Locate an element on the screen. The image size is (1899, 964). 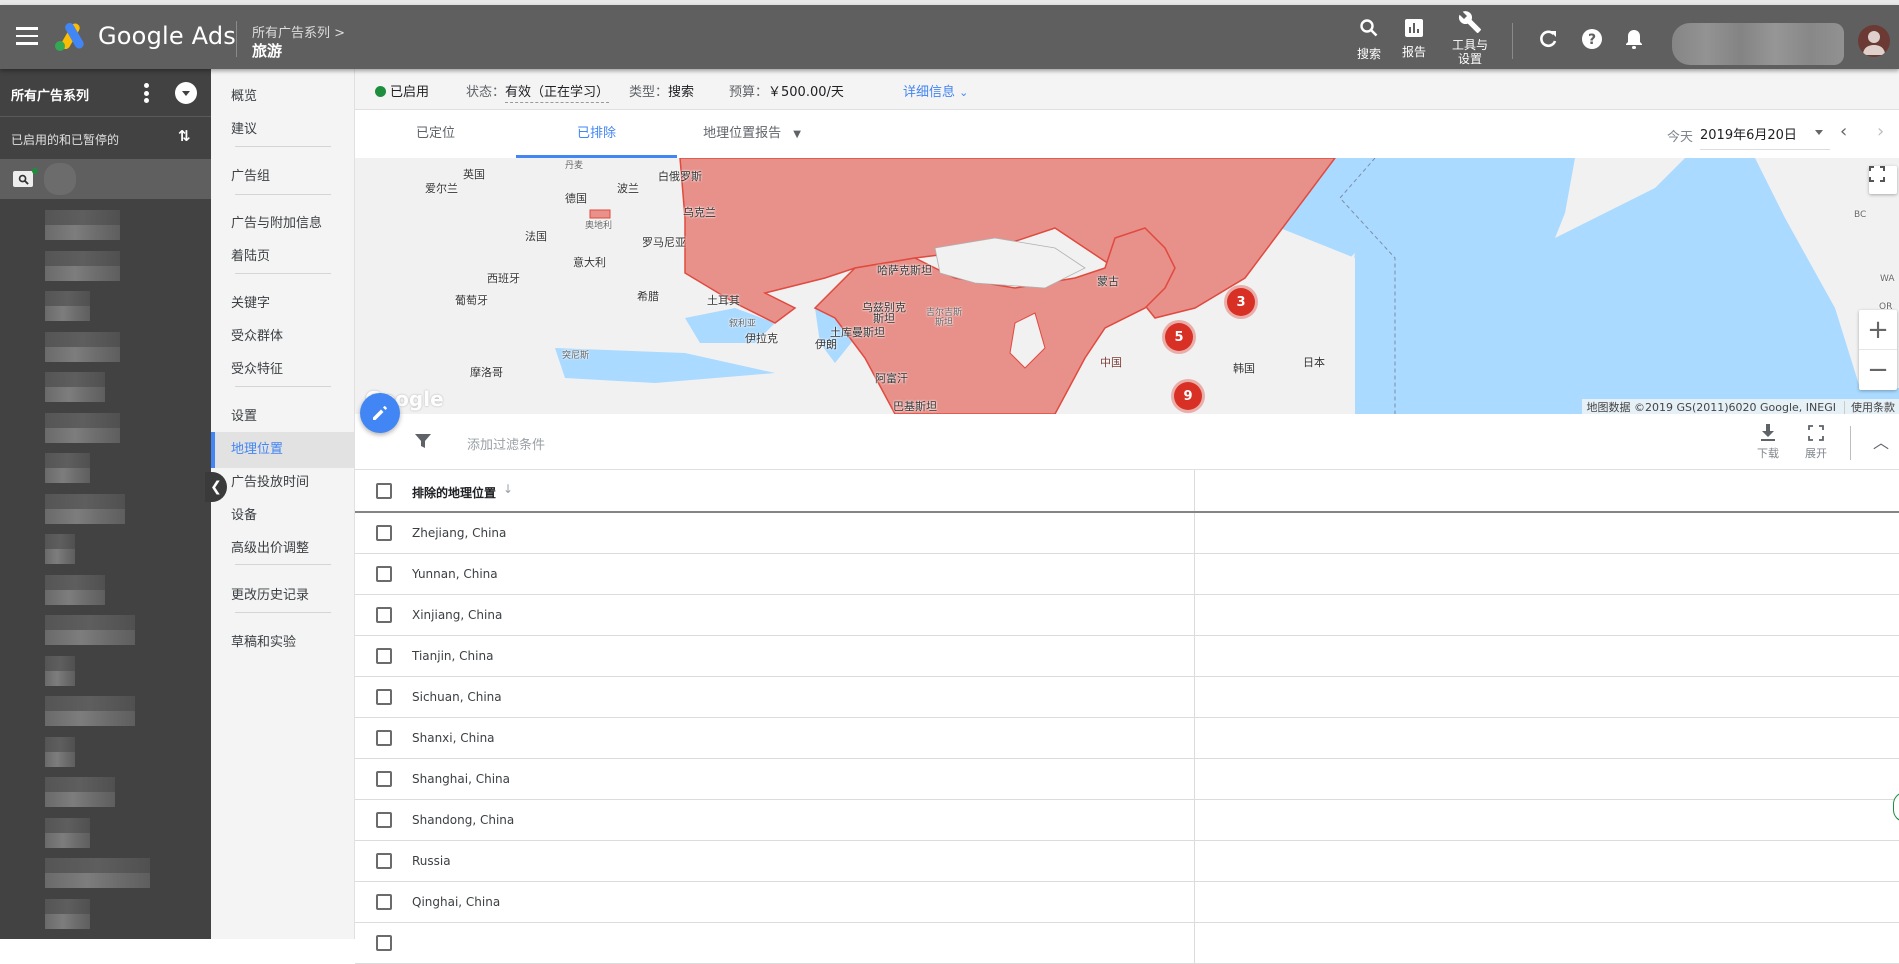
zoom-in-button: + is located at coordinates (1878, 330).